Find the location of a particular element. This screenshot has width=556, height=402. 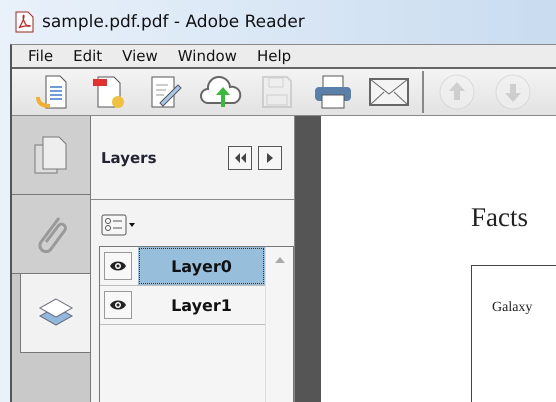

table-cell-text: Galaxy is located at coordinates (512, 307).